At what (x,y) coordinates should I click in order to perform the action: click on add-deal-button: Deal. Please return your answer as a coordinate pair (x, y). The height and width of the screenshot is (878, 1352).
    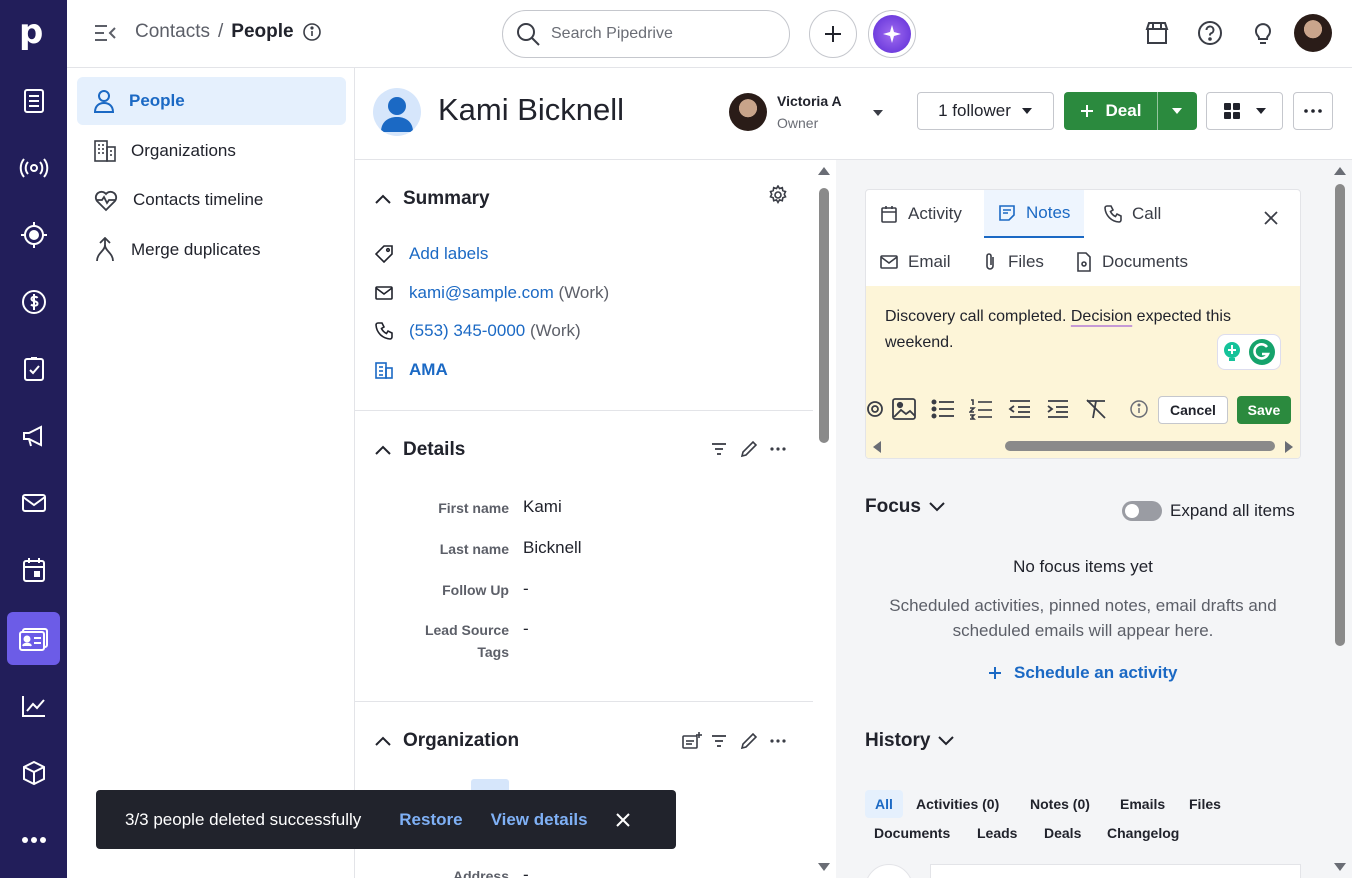
    Looking at the image, I should click on (1130, 111).